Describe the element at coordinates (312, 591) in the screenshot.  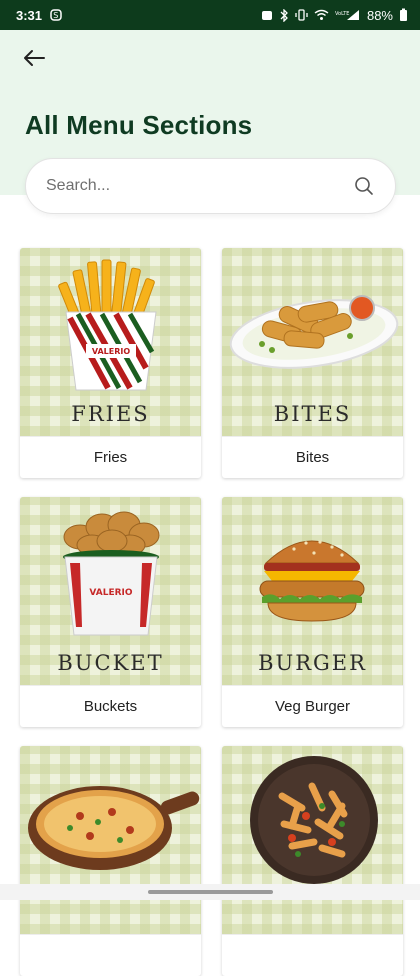
I see `menu-card-image: BURGER` at that location.